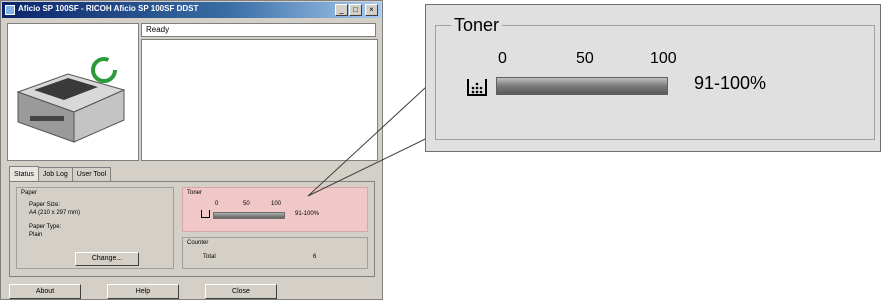 The width and height of the screenshot is (881, 302). I want to click on counter-total-value: 6, so click(315, 257).